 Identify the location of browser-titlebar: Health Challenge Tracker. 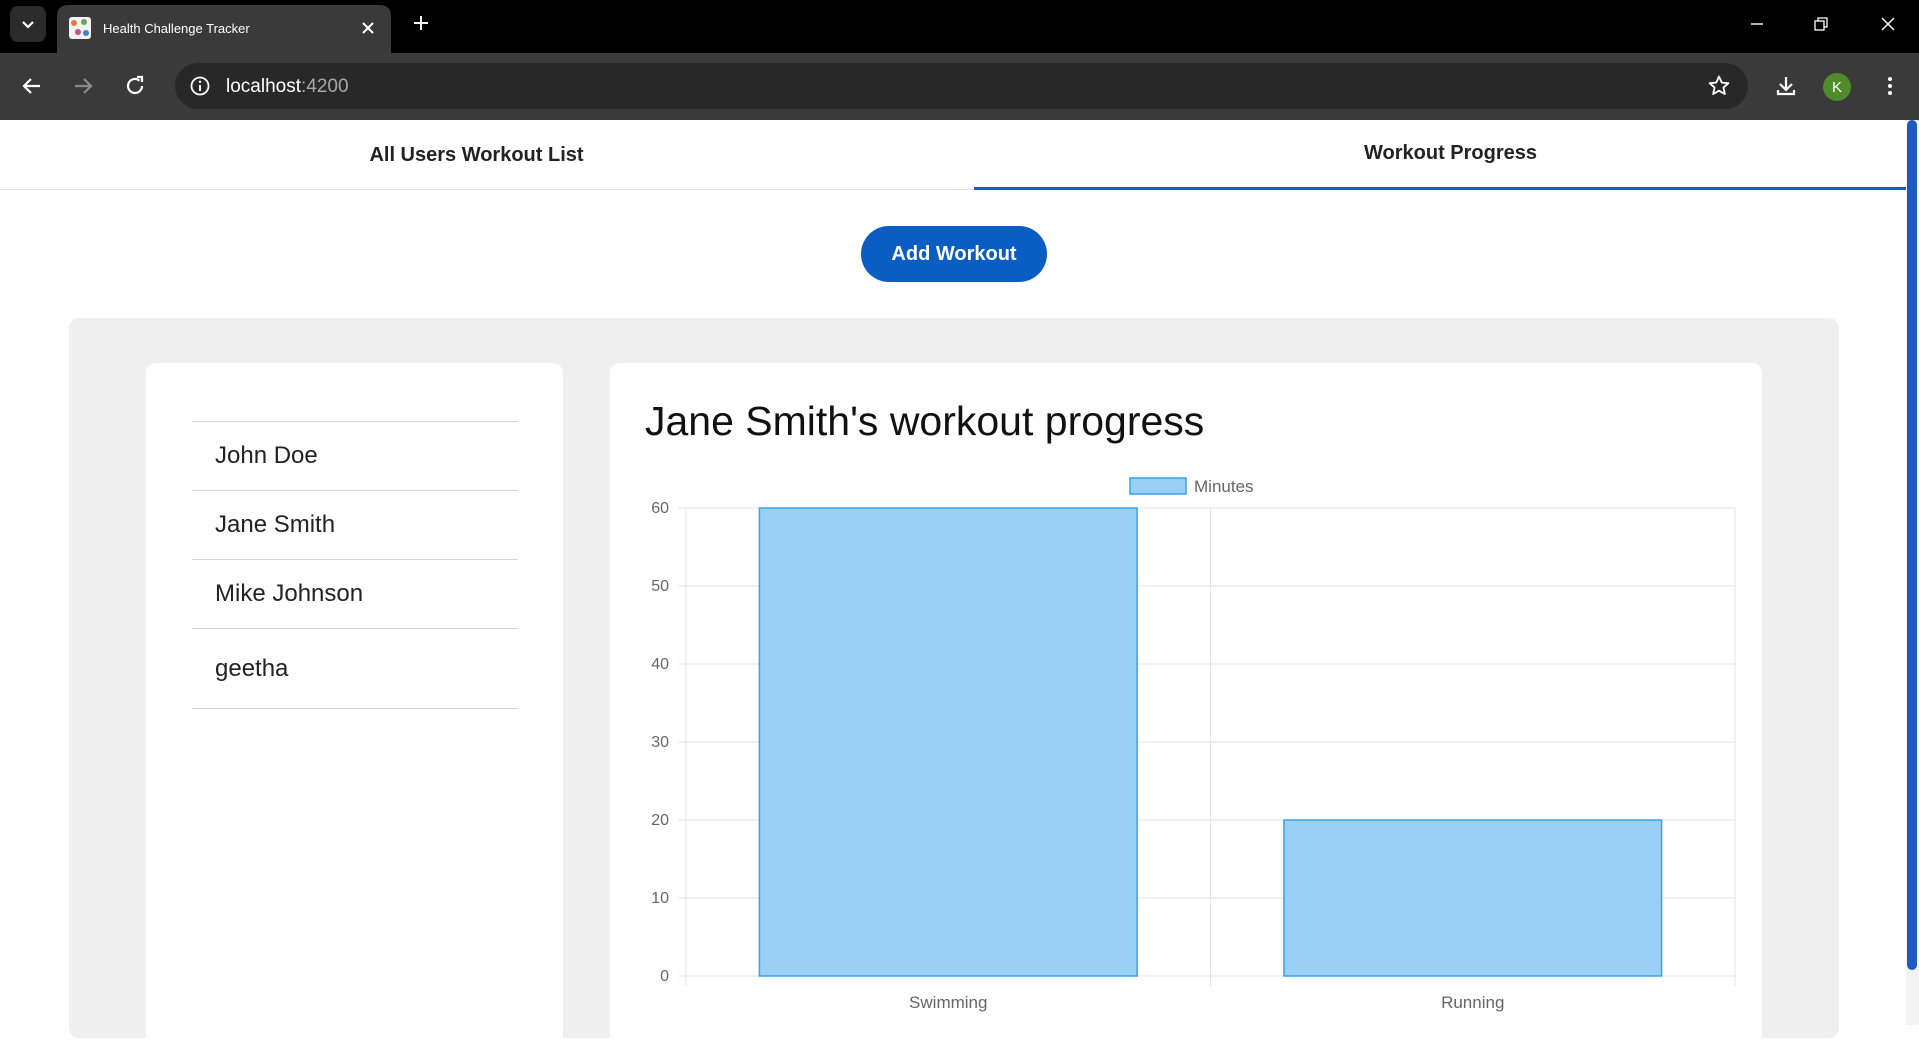
(959, 26).